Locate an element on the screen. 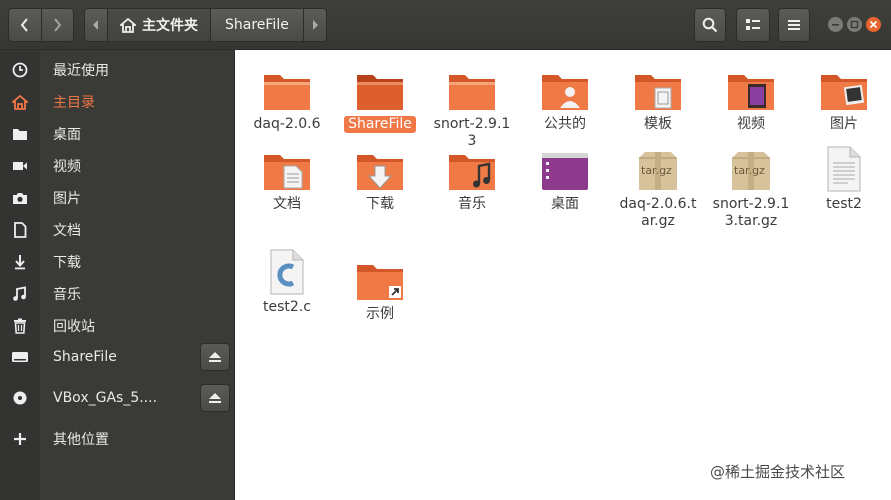 This screenshot has height=500, width=891. disc-icon is located at coordinates (20, 398).